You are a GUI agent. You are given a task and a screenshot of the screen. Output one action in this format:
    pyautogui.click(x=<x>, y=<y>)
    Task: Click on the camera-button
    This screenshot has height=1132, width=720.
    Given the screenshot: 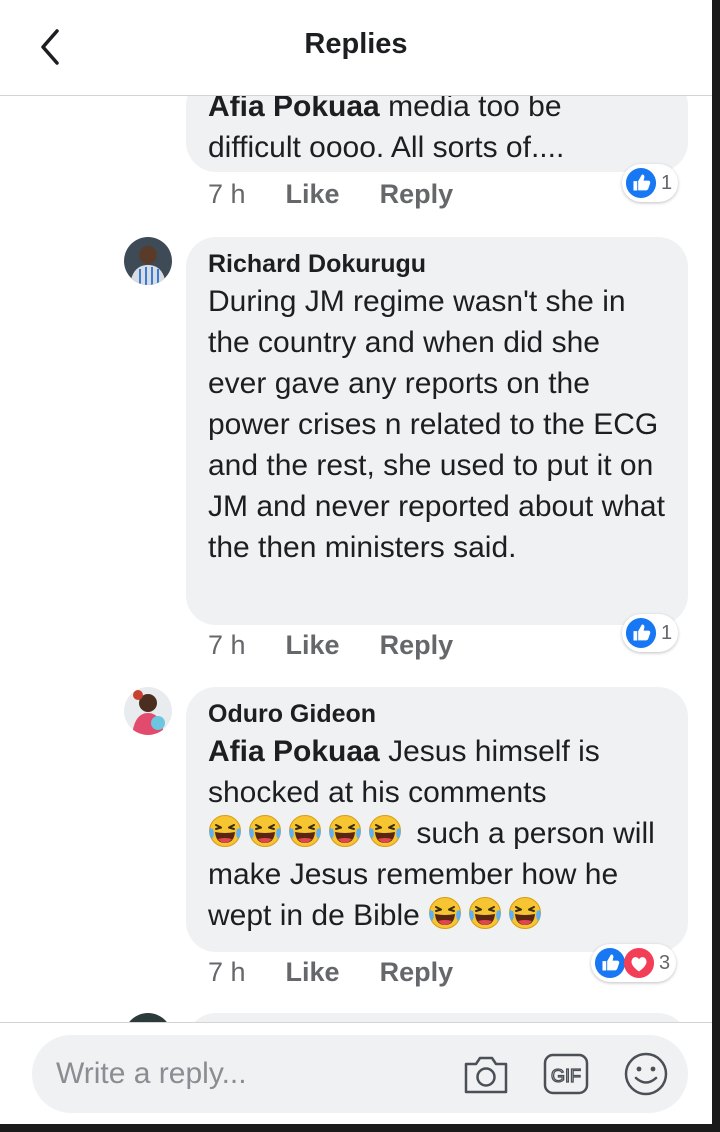 What is the action you would take?
    pyautogui.click(x=486, y=1074)
    